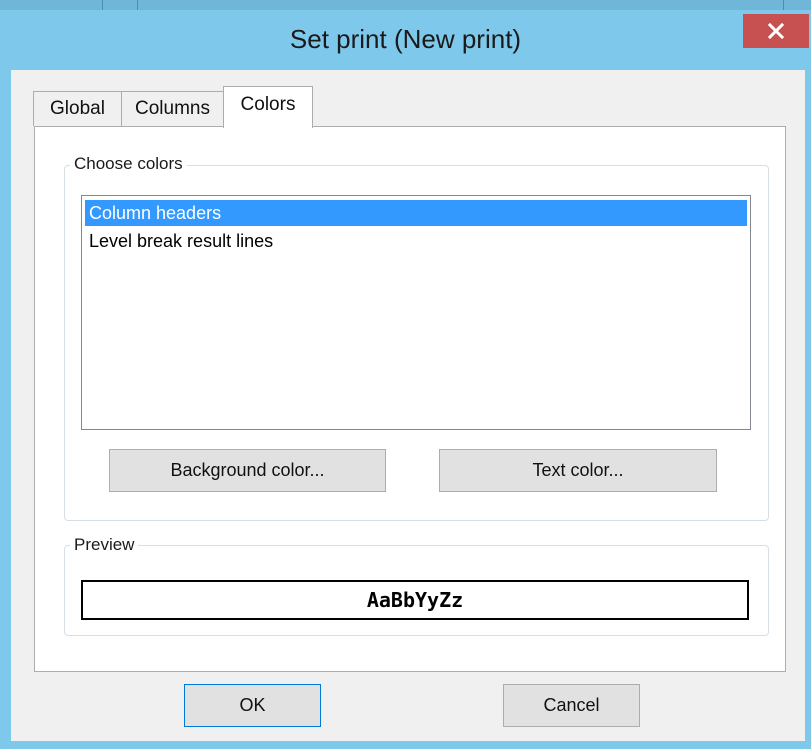 Image resolution: width=811 pixels, height=749 pixels. What do you see at coordinates (104, 545) in the screenshot?
I see `preview-label: Preview` at bounding box center [104, 545].